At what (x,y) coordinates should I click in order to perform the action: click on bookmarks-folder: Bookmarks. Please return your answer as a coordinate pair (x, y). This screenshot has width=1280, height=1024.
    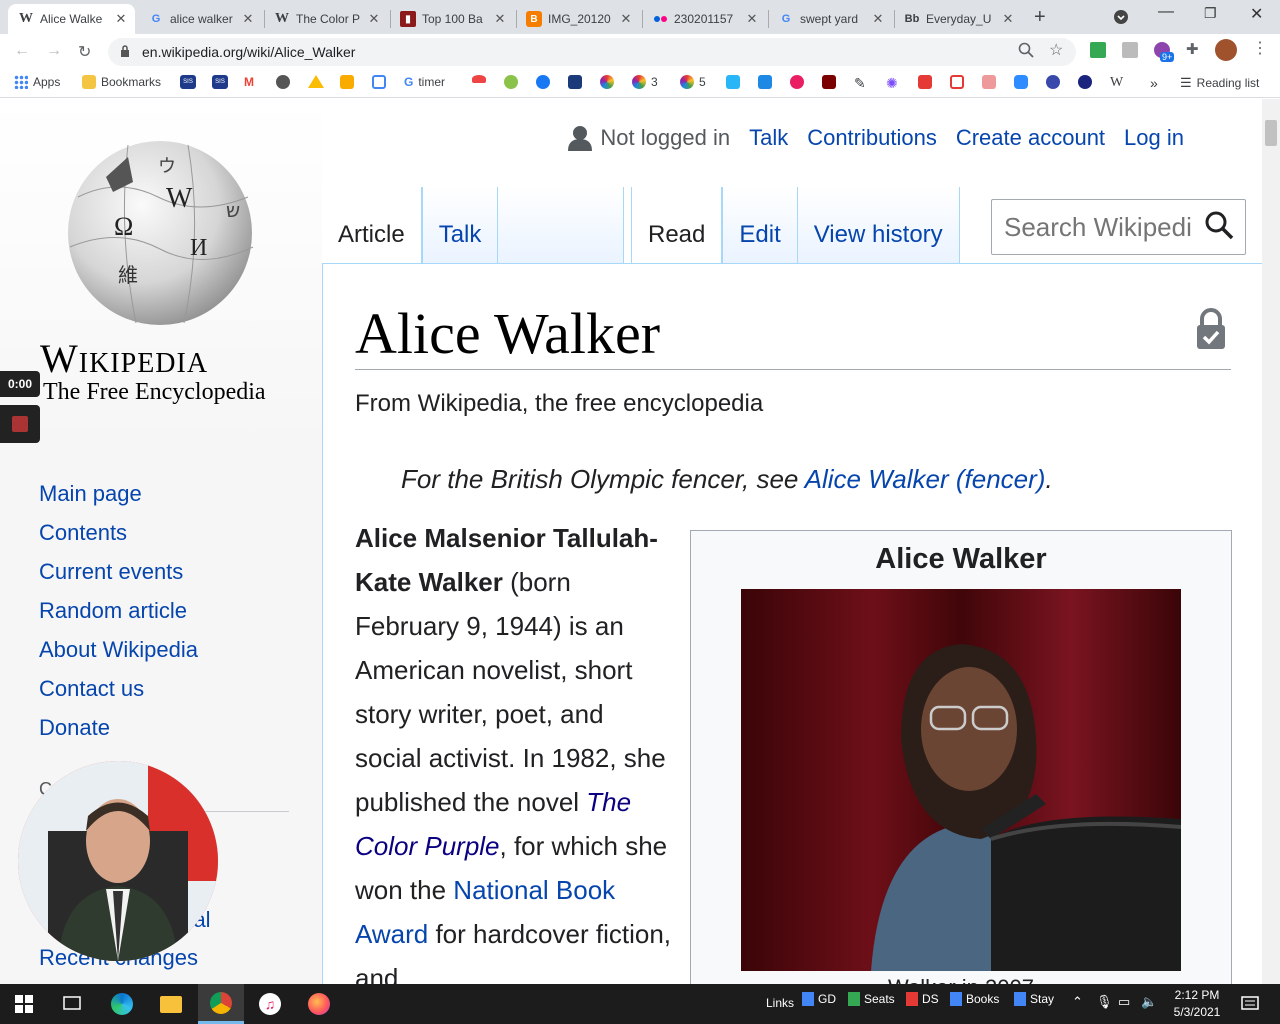
    Looking at the image, I should click on (121, 82).